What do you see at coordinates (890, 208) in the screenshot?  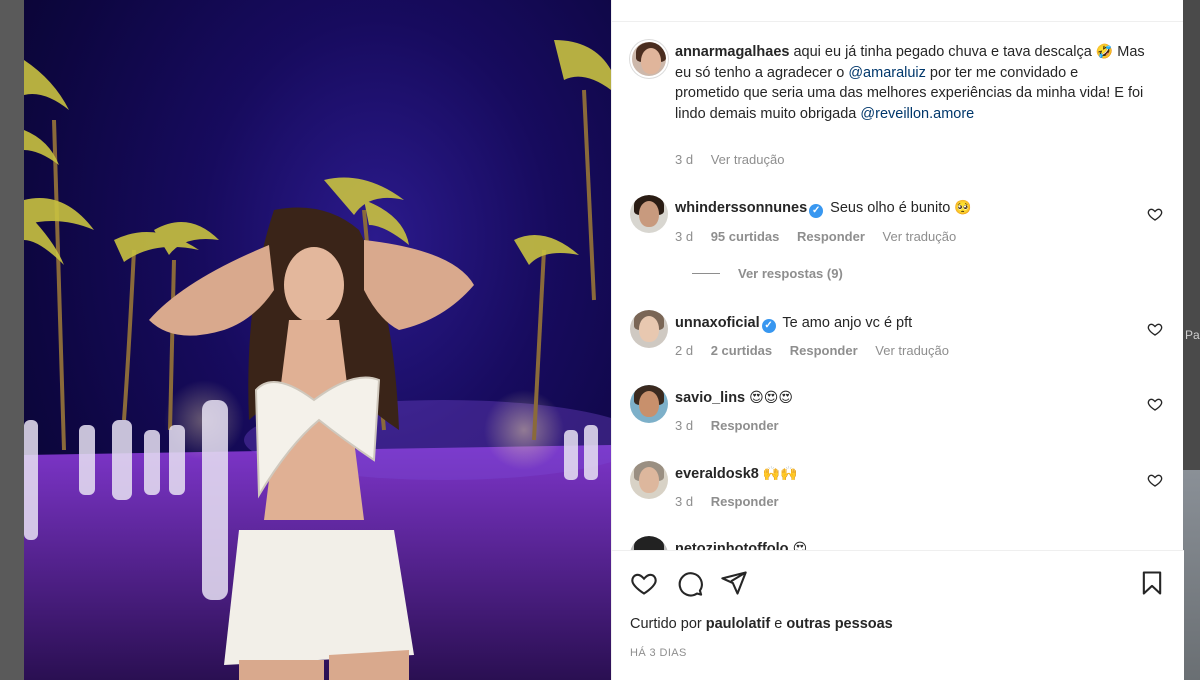 I see `comment-text: Seus olho é bunito` at bounding box center [890, 208].